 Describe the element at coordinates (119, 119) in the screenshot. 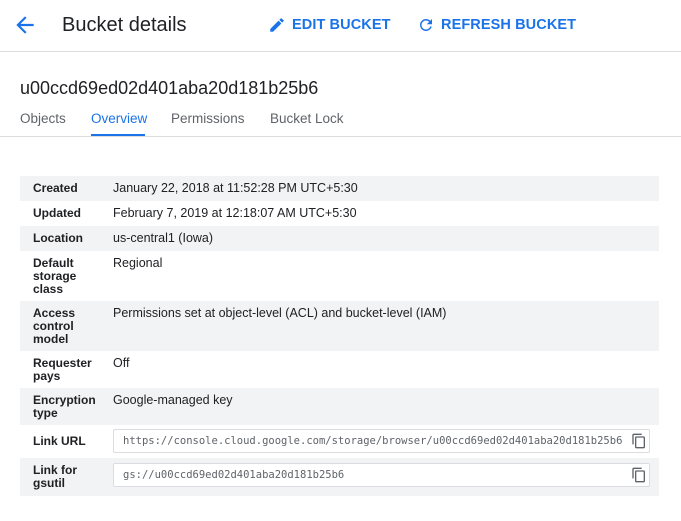

I see `tab-overview: Overview` at that location.